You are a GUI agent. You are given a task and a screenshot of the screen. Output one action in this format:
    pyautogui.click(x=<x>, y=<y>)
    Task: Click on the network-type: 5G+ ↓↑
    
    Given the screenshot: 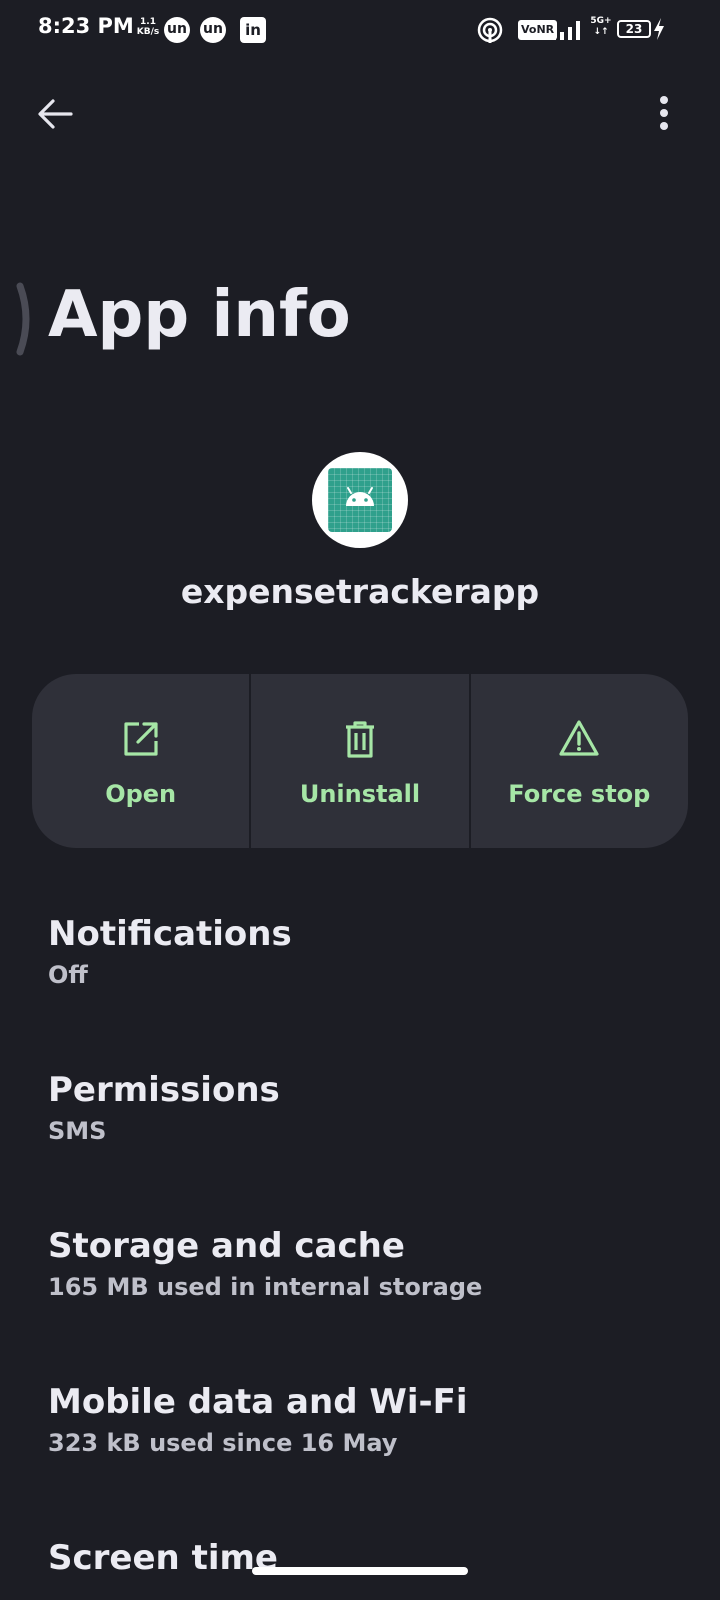 What is the action you would take?
    pyautogui.click(x=601, y=26)
    